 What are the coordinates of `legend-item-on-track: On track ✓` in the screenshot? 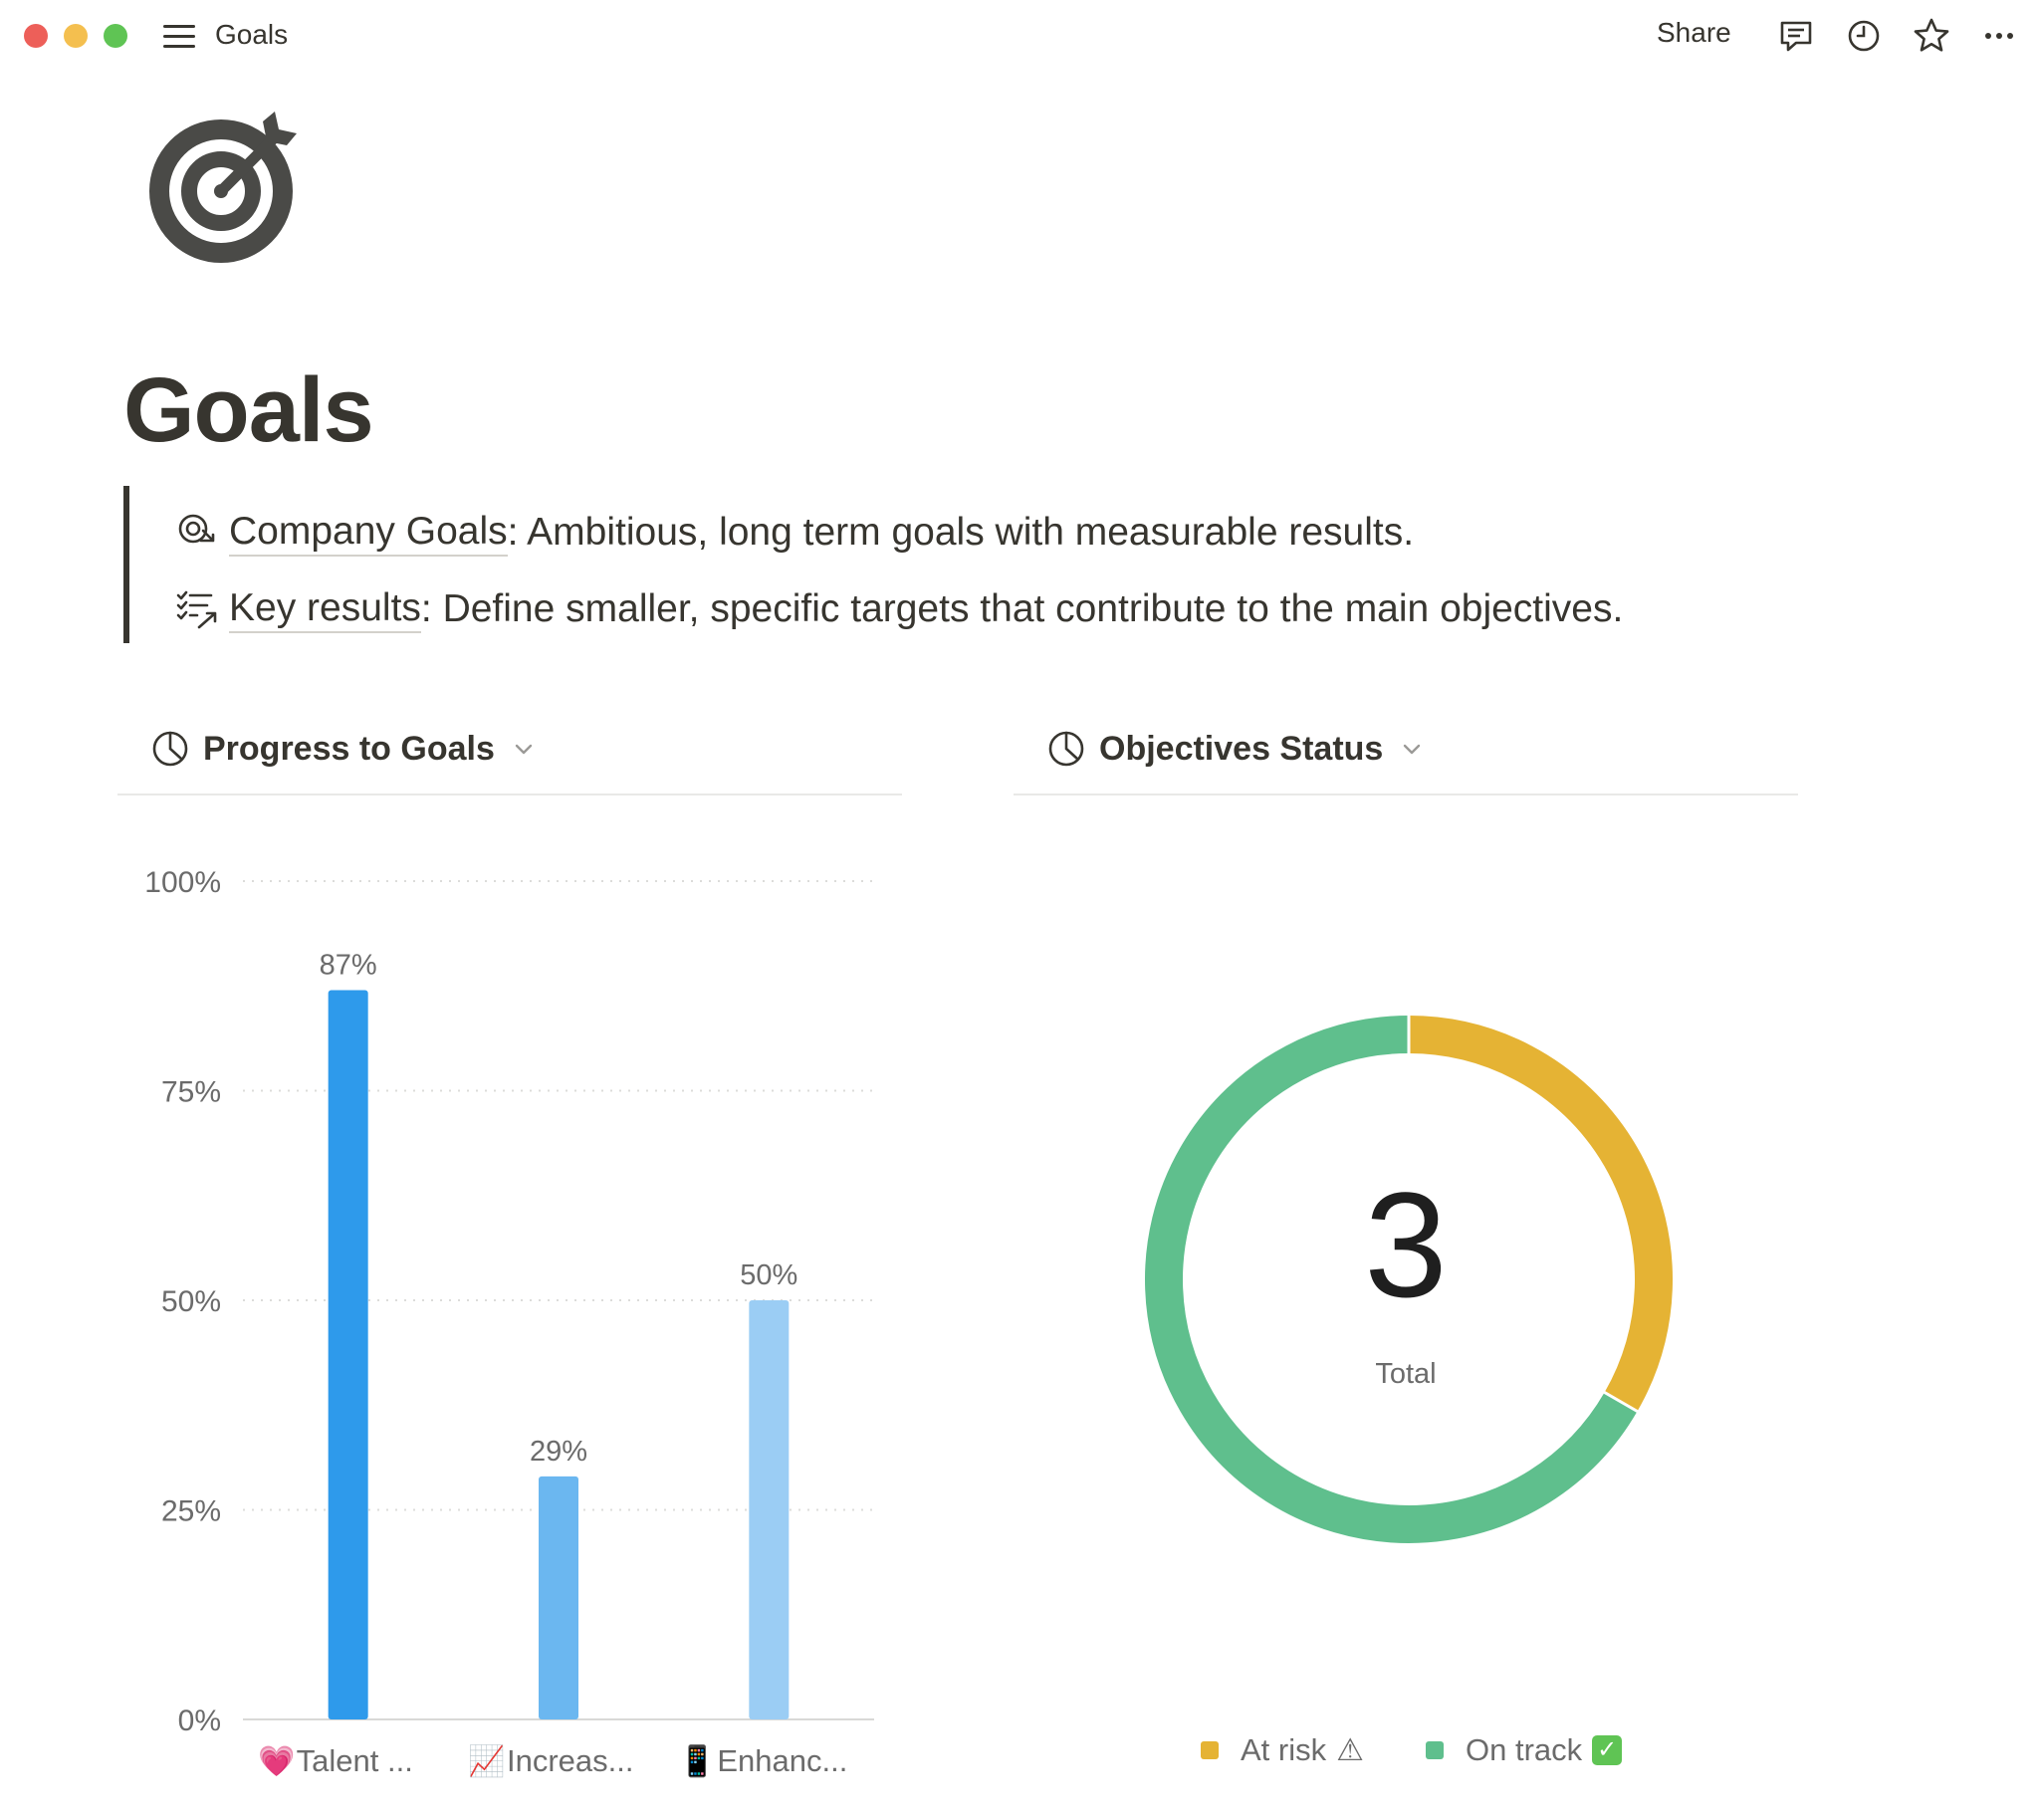 It's located at (1525, 1750).